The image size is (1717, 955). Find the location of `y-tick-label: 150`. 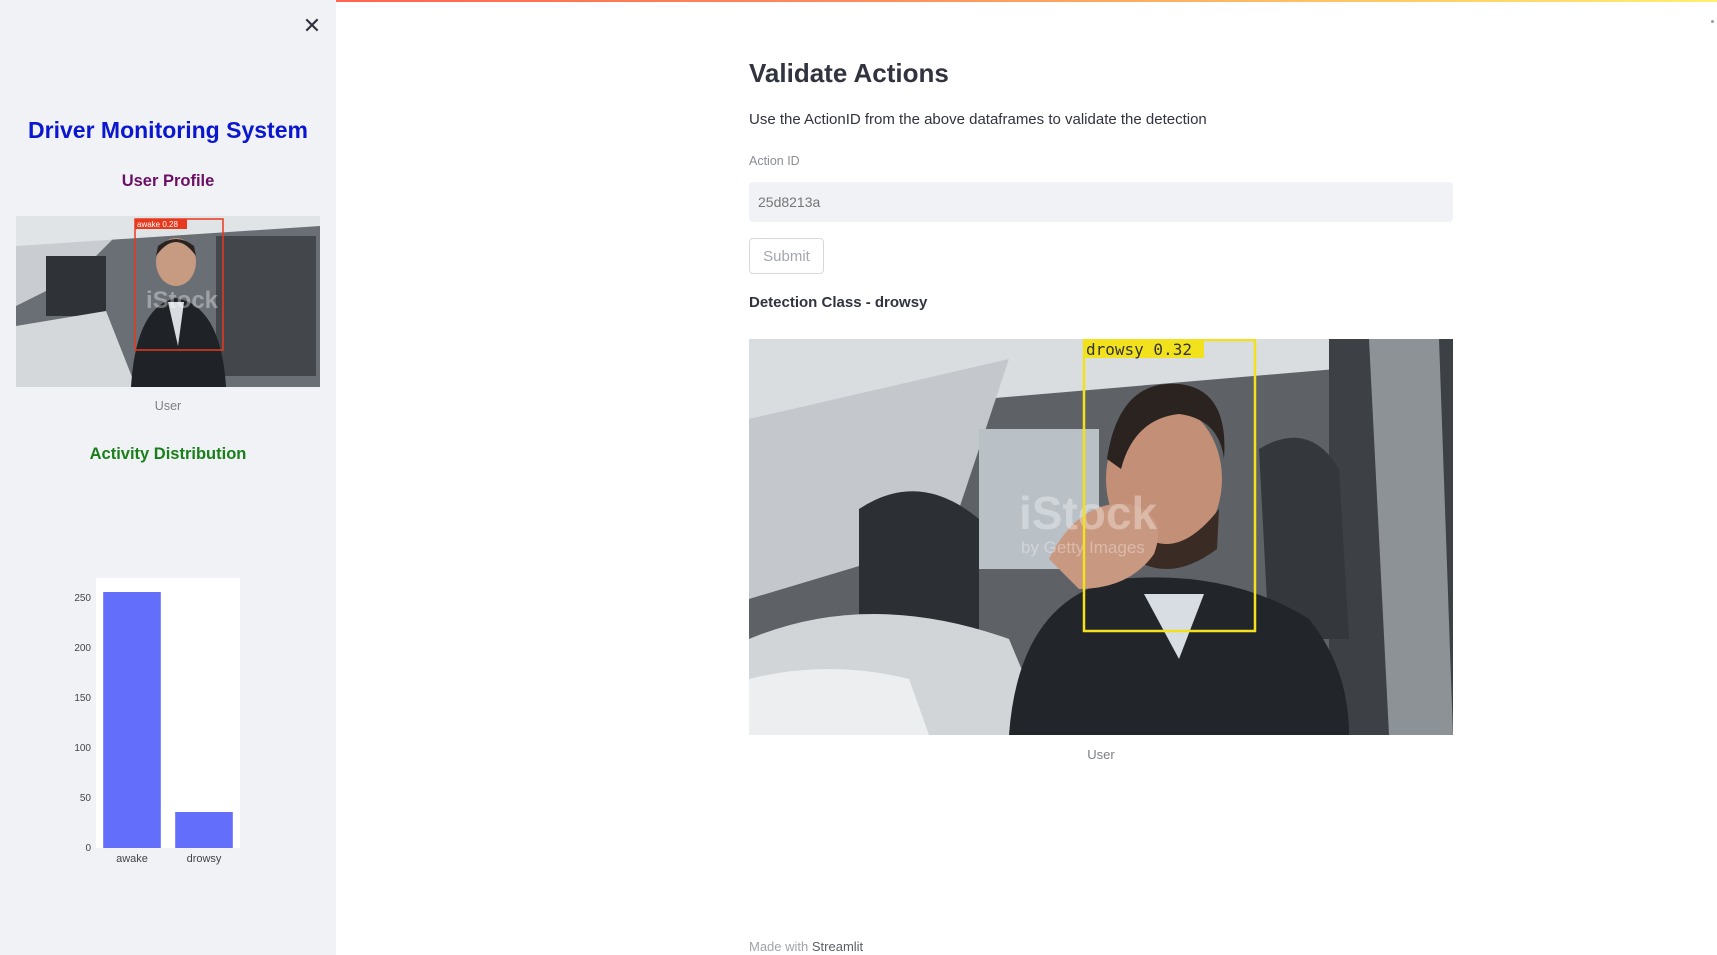

y-tick-label: 150 is located at coordinates (82, 698).